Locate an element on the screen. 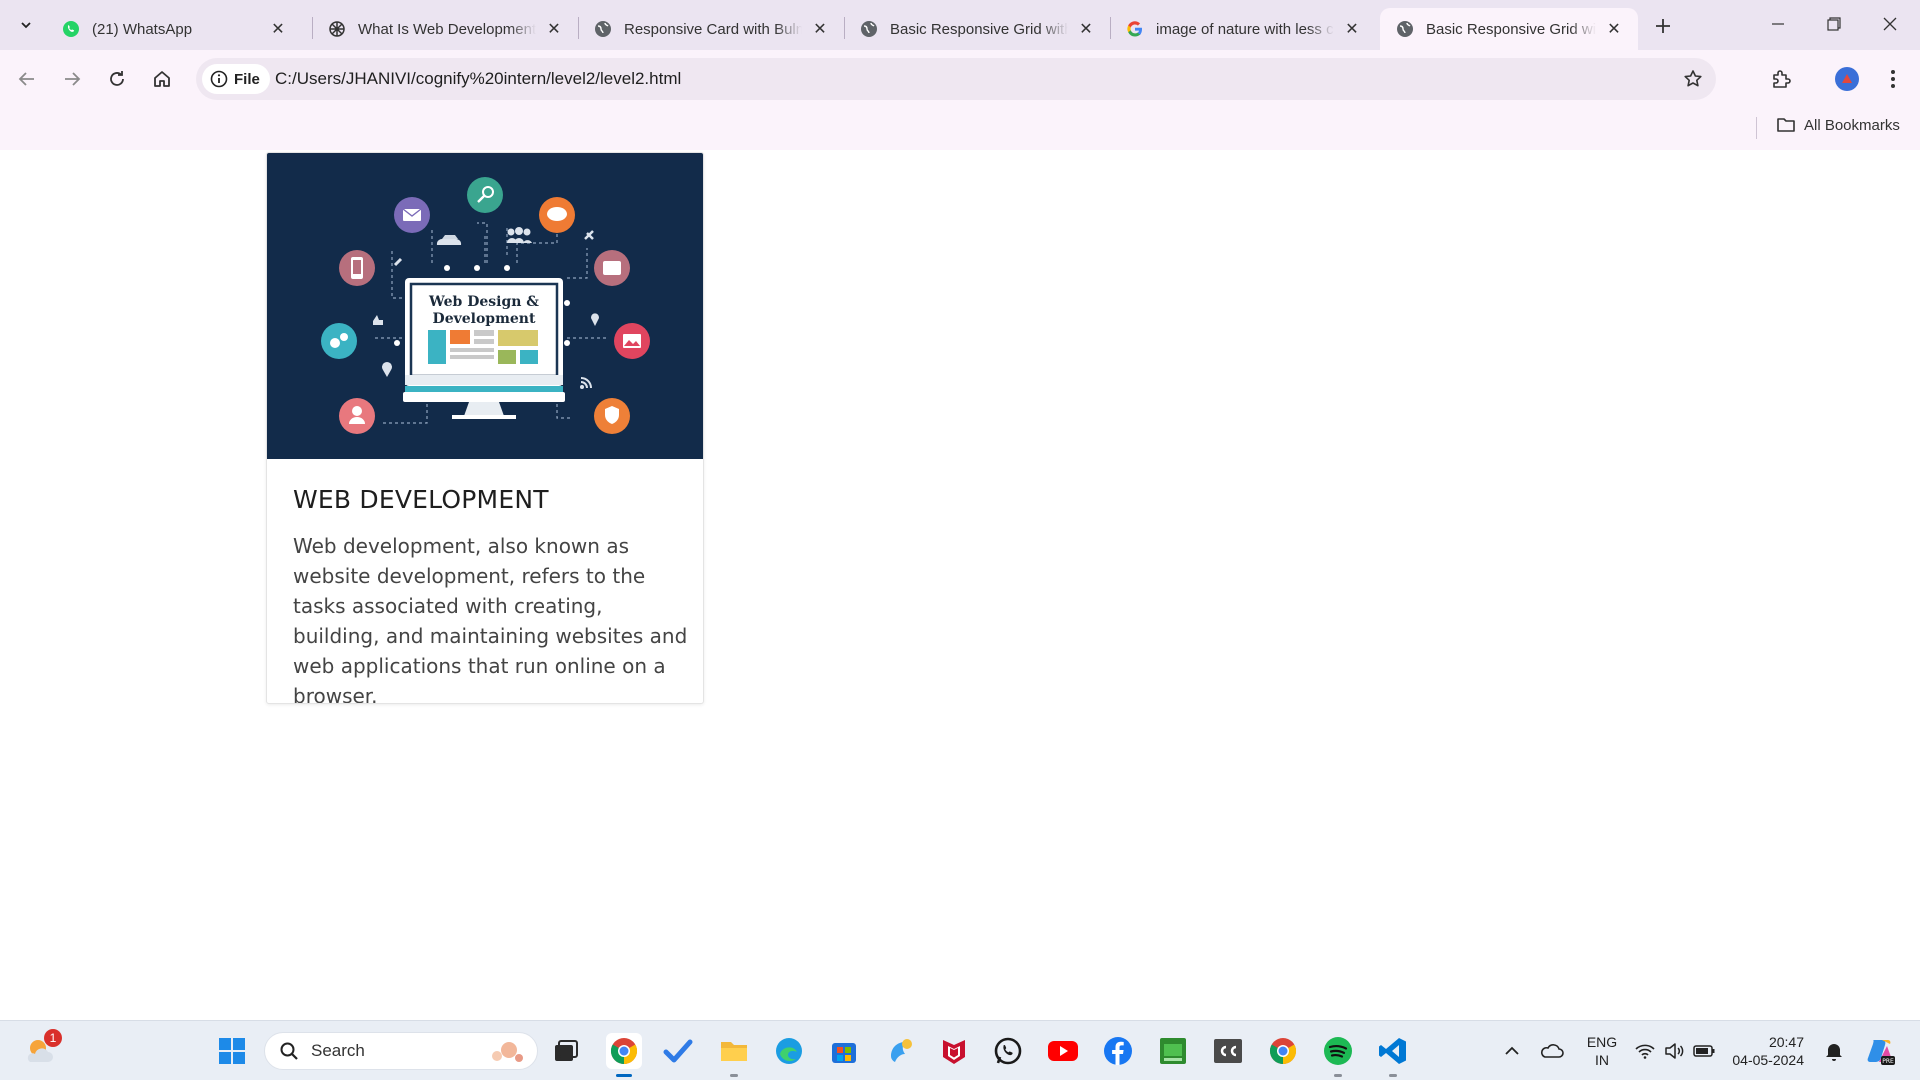 Image resolution: width=1920 pixels, height=1080 pixels. captions-icon is located at coordinates (1228, 1051).